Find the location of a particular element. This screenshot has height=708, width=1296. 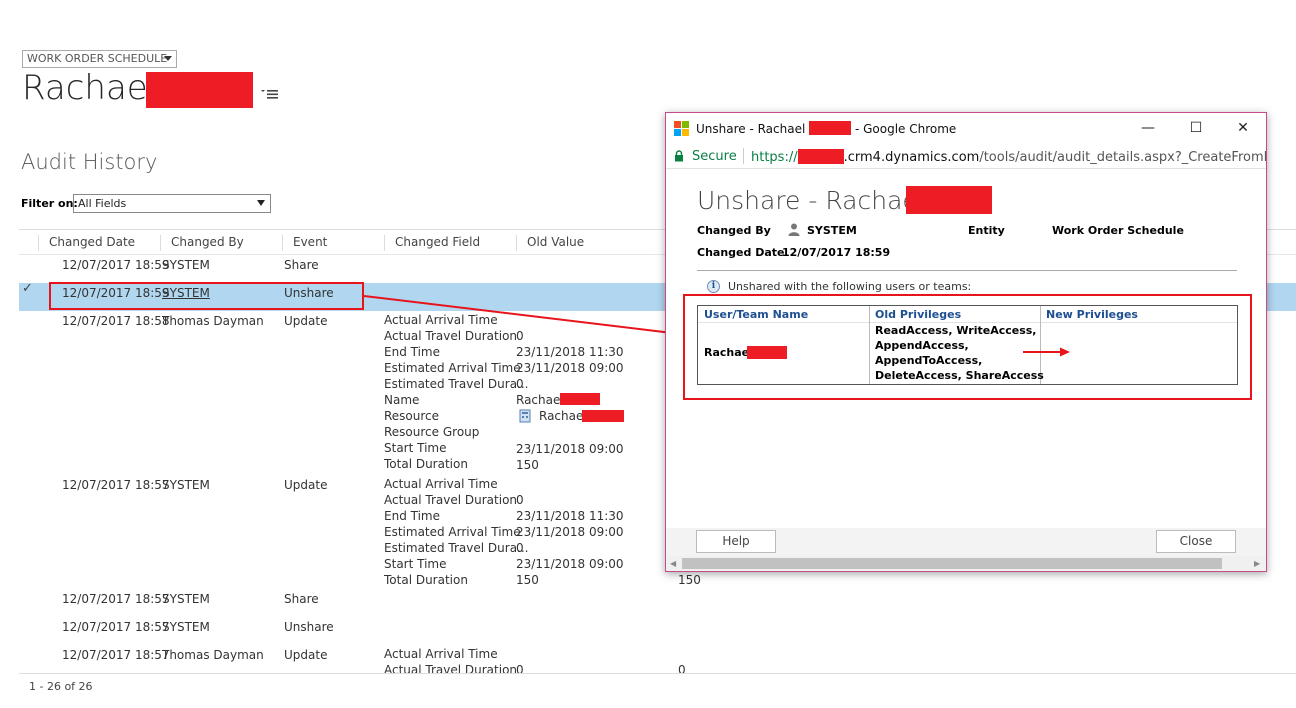

maximize-button: ☐ is located at coordinates (1196, 128).